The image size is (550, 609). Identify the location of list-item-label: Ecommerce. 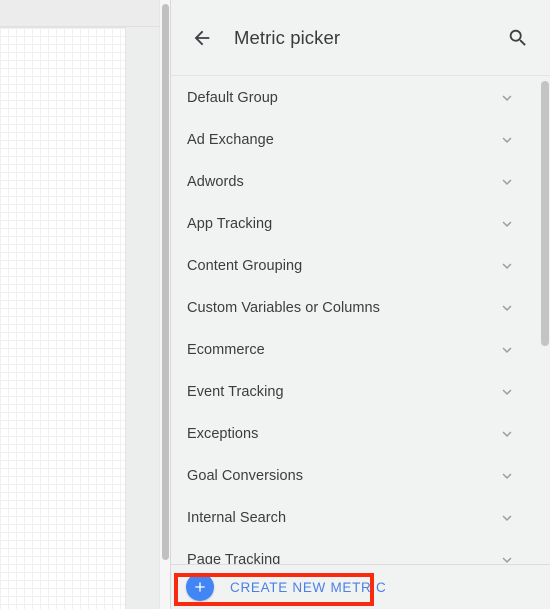
(226, 350).